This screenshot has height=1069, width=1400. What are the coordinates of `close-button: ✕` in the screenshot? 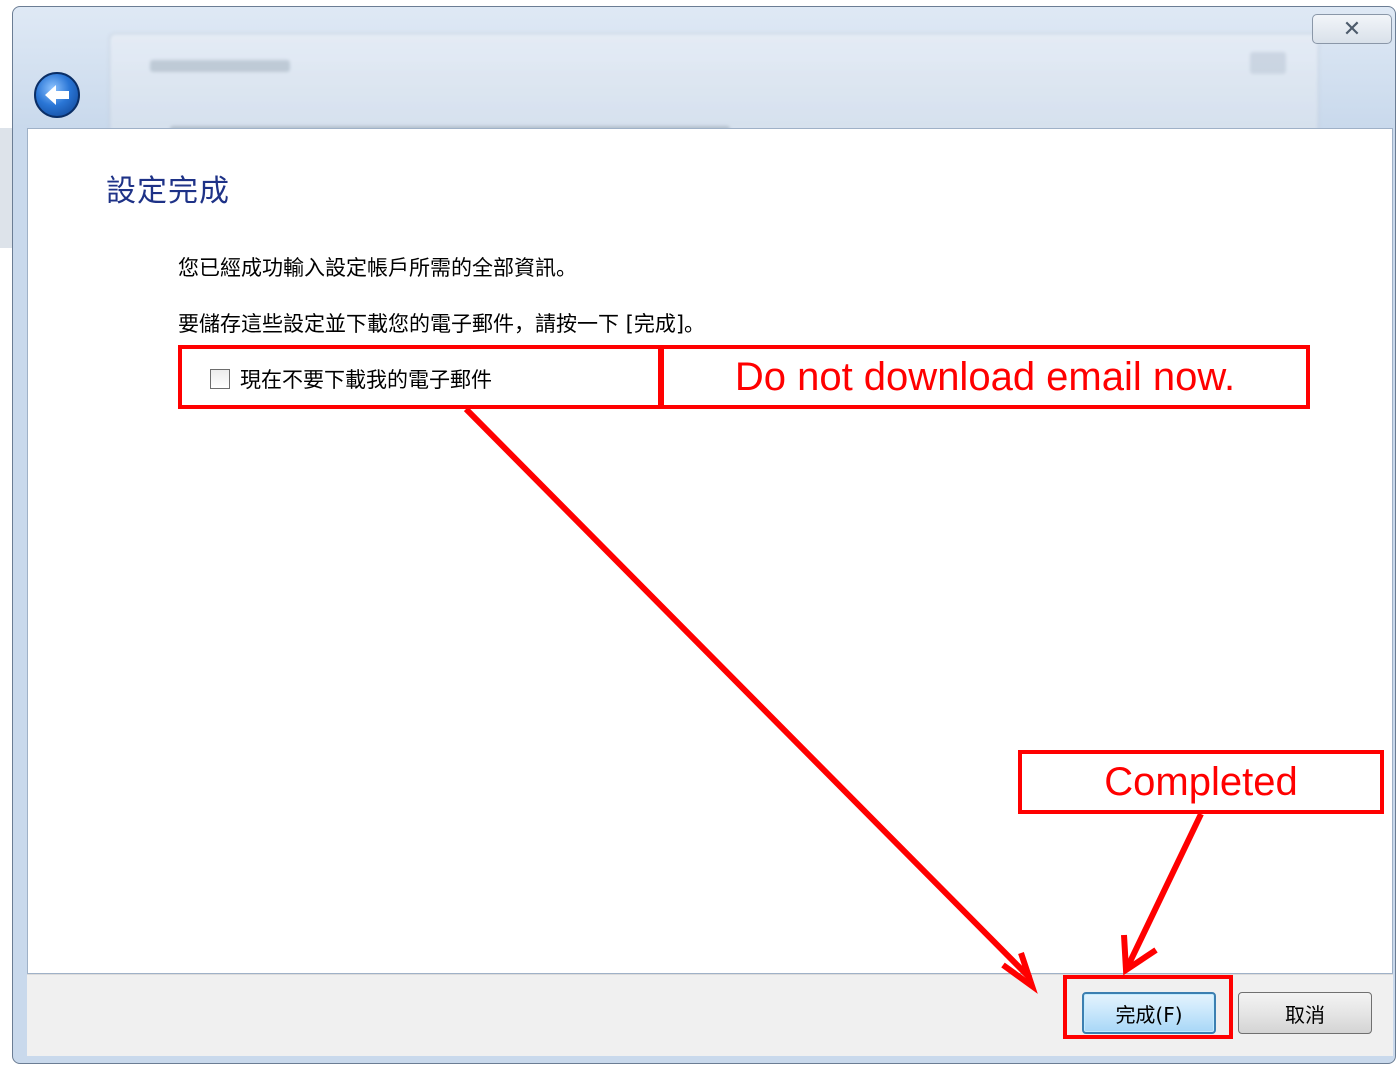 It's located at (1352, 29).